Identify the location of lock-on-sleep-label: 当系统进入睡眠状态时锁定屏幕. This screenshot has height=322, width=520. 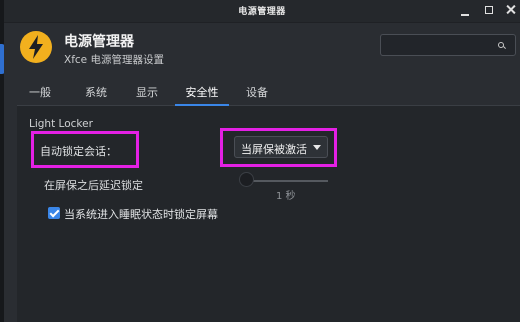
(141, 214).